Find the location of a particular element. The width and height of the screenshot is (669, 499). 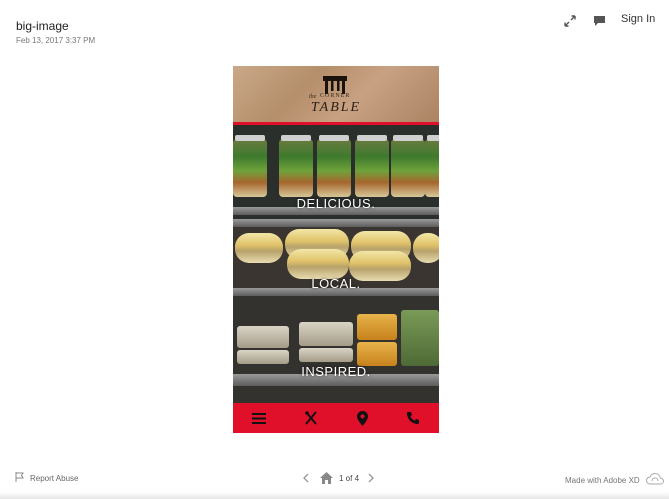

page-indicator: 1 of 4 is located at coordinates (349, 478).